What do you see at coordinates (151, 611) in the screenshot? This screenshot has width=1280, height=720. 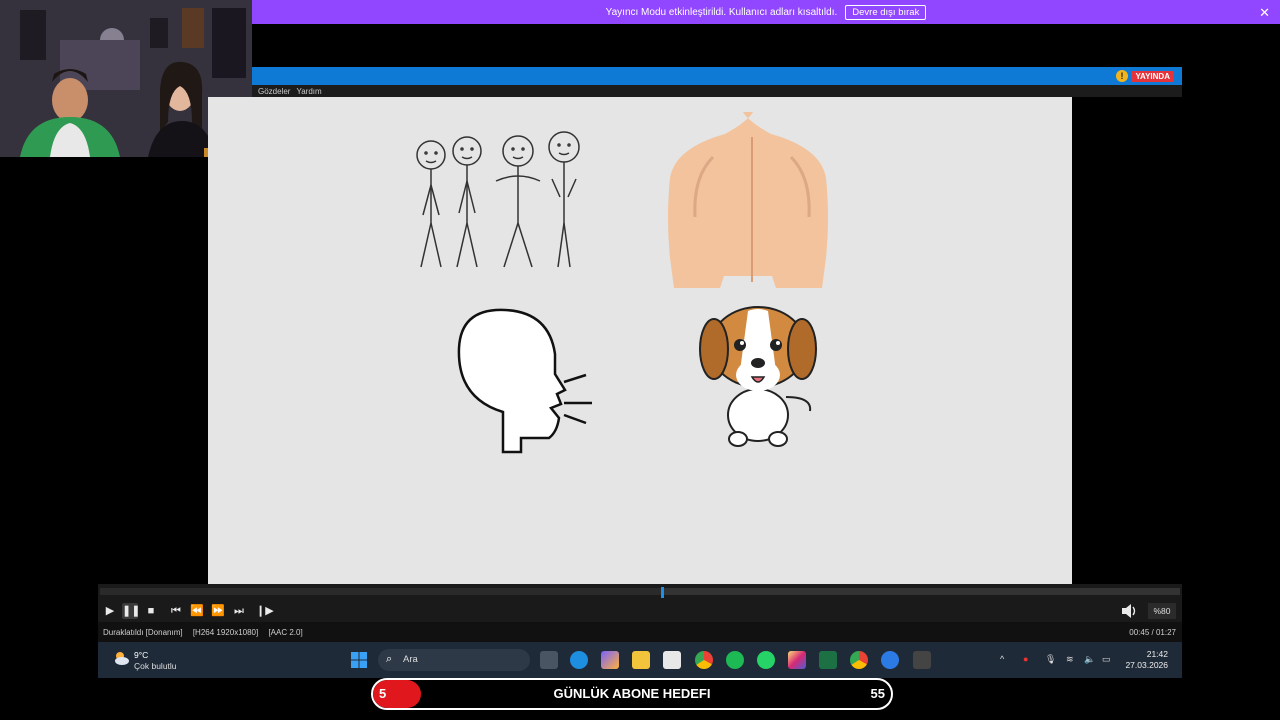 I see `stop-icon: ■` at bounding box center [151, 611].